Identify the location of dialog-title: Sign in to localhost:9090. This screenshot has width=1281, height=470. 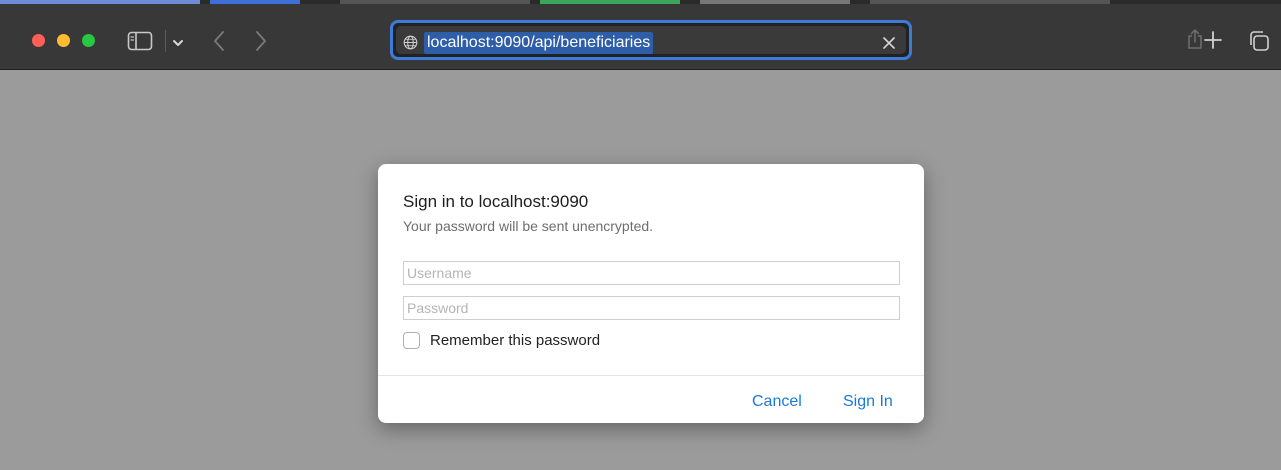
(496, 201).